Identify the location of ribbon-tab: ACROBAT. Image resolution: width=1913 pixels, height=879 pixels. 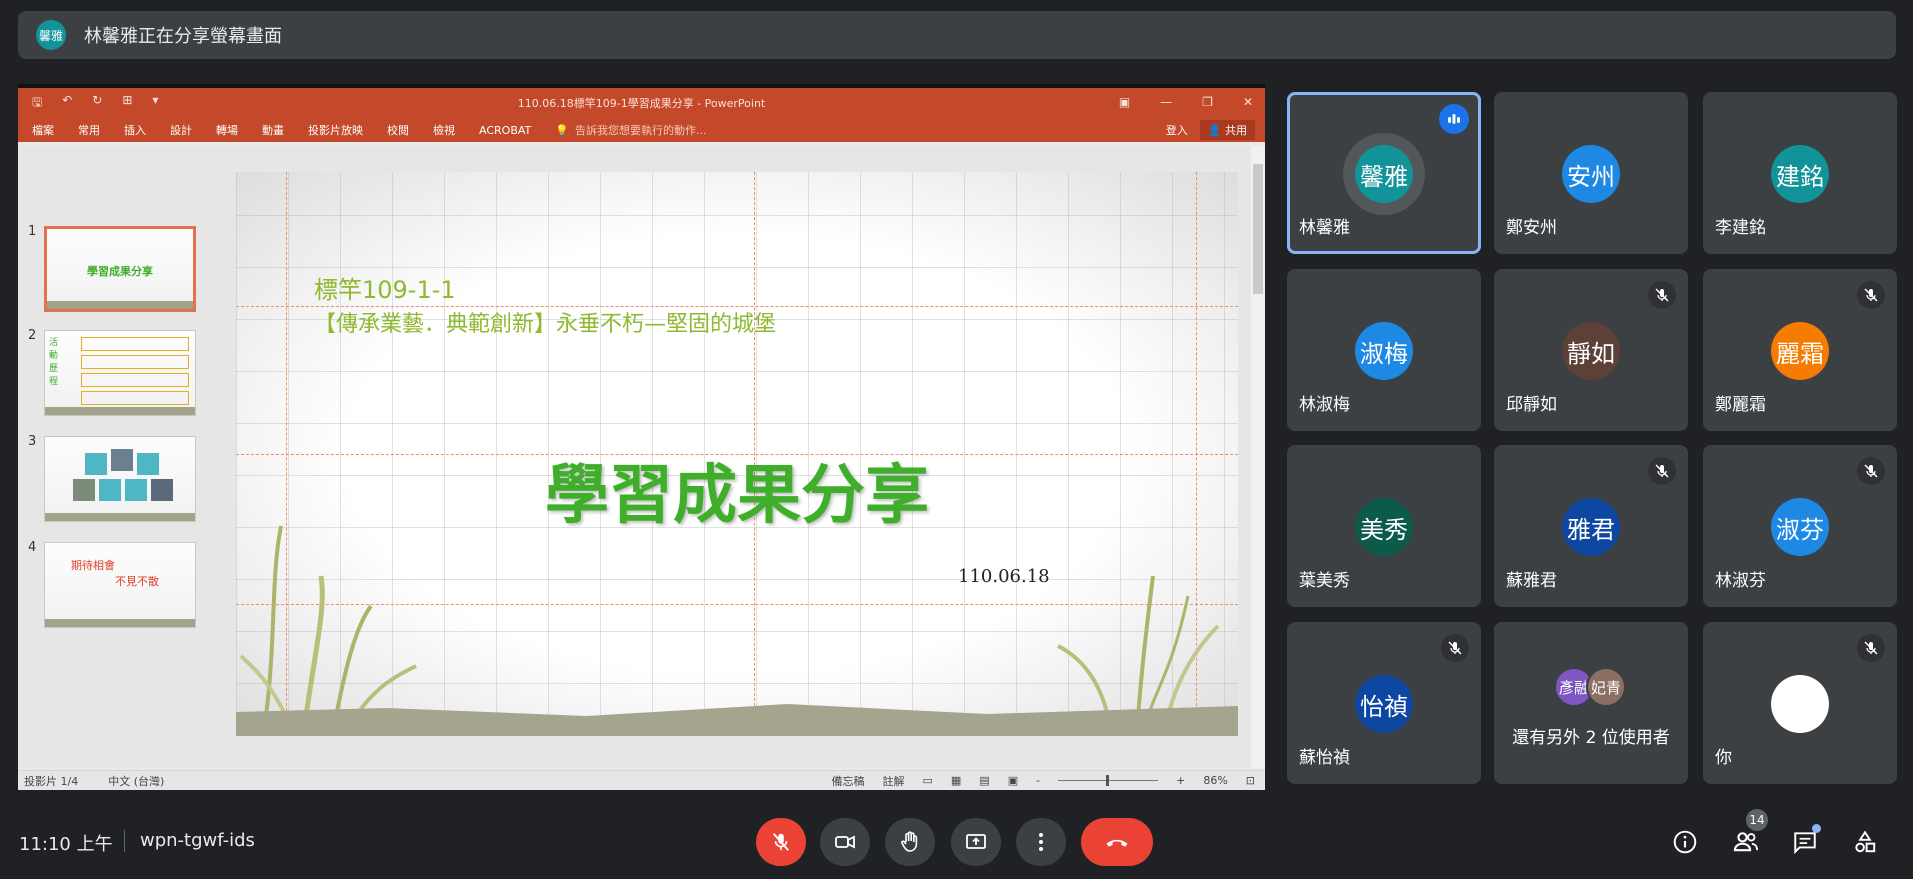
(505, 130).